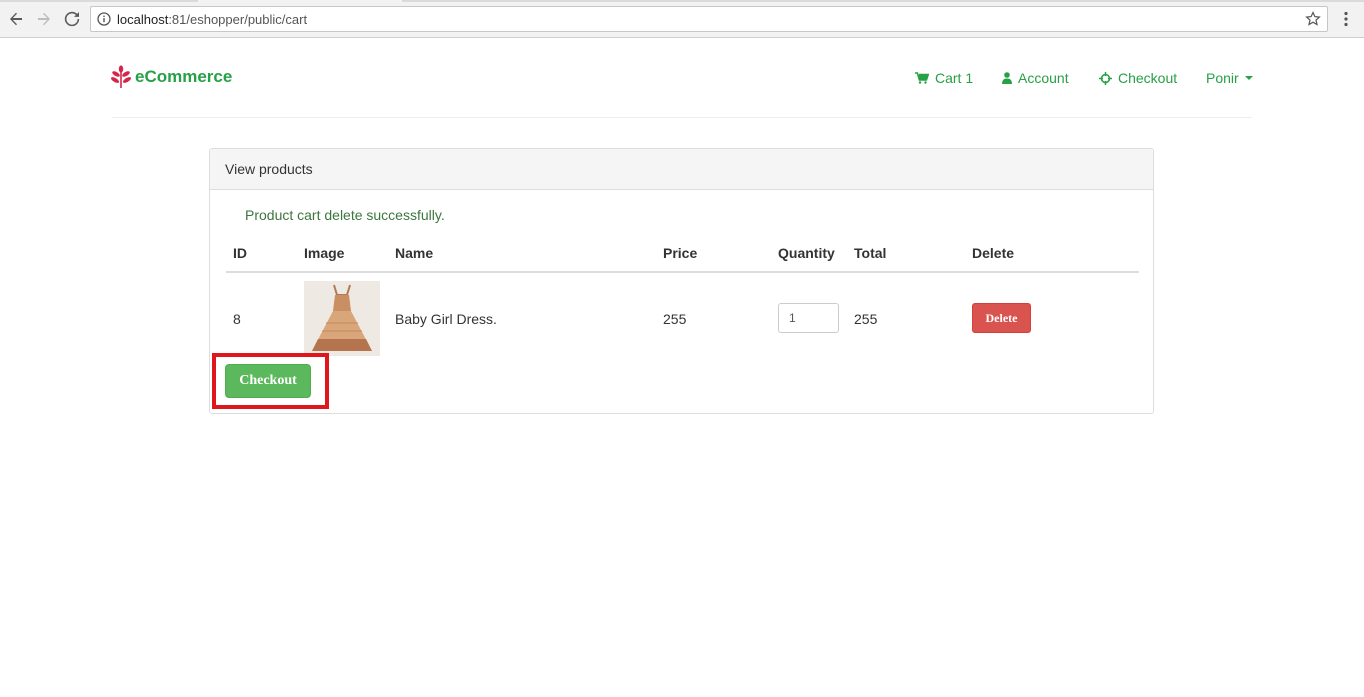 The height and width of the screenshot is (697, 1364). I want to click on column-header-delete: Delete, so click(993, 253).